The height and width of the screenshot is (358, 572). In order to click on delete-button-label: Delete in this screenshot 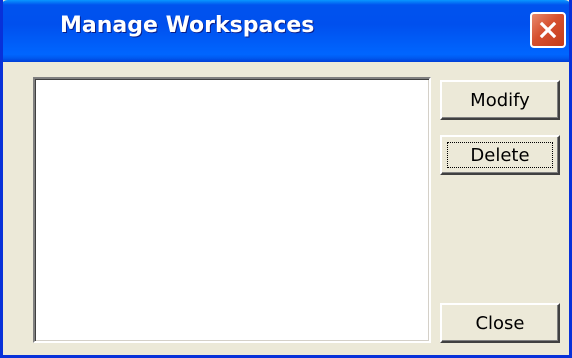, I will do `click(500, 155)`.